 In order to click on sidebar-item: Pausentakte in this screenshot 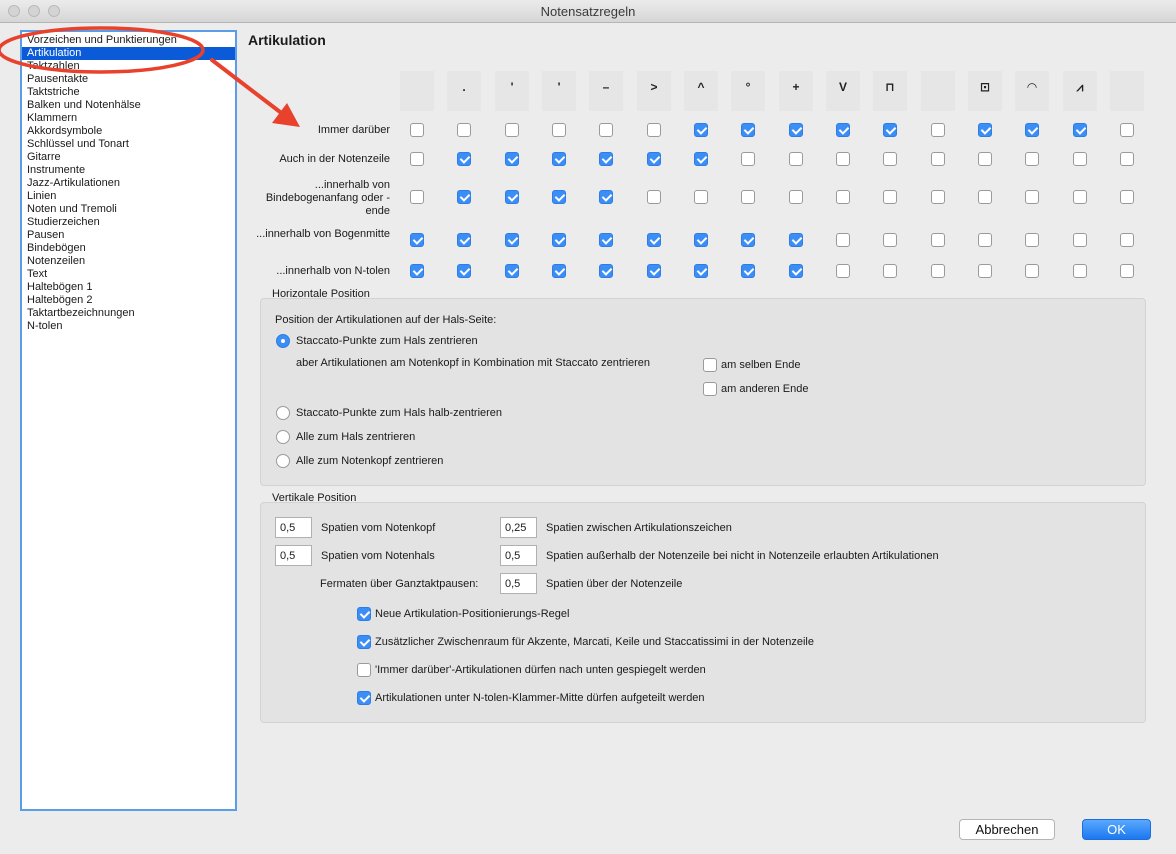, I will do `click(57, 79)`.